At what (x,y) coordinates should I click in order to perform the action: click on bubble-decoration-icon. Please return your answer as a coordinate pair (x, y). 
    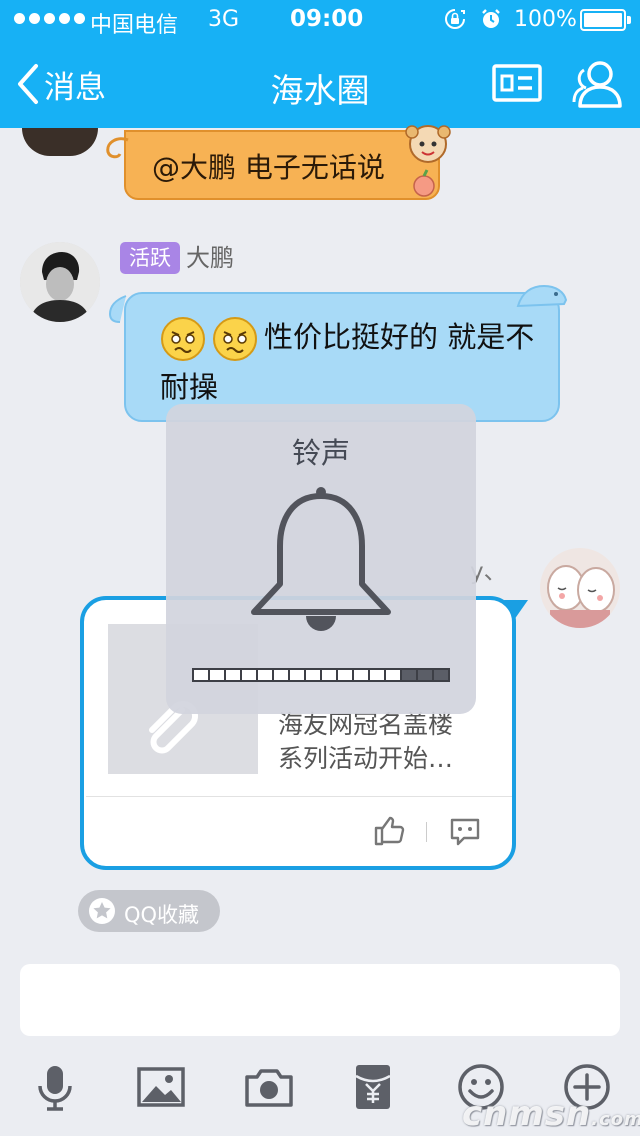
    Looking at the image, I should click on (542, 296).